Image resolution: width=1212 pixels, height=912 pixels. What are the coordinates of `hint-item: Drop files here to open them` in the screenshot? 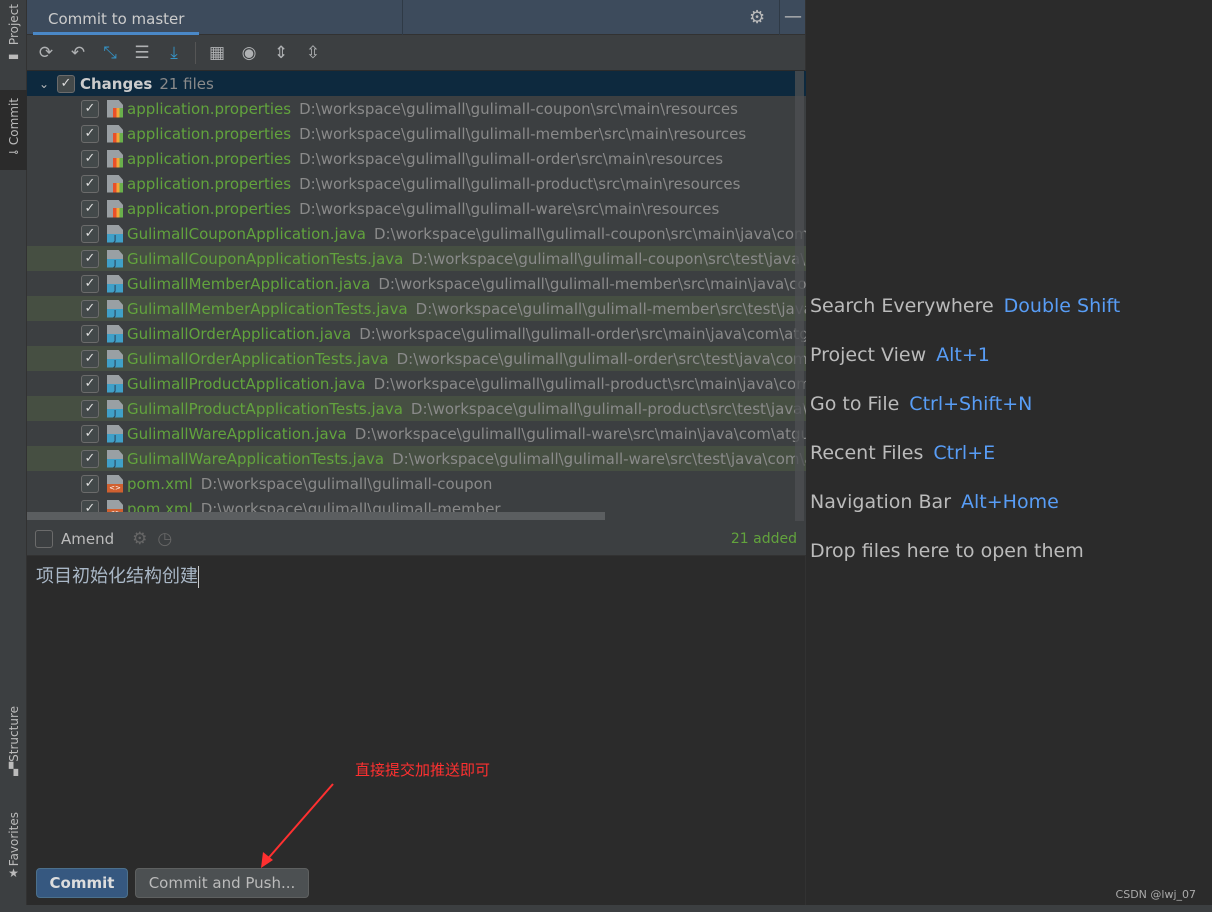 It's located at (965, 564).